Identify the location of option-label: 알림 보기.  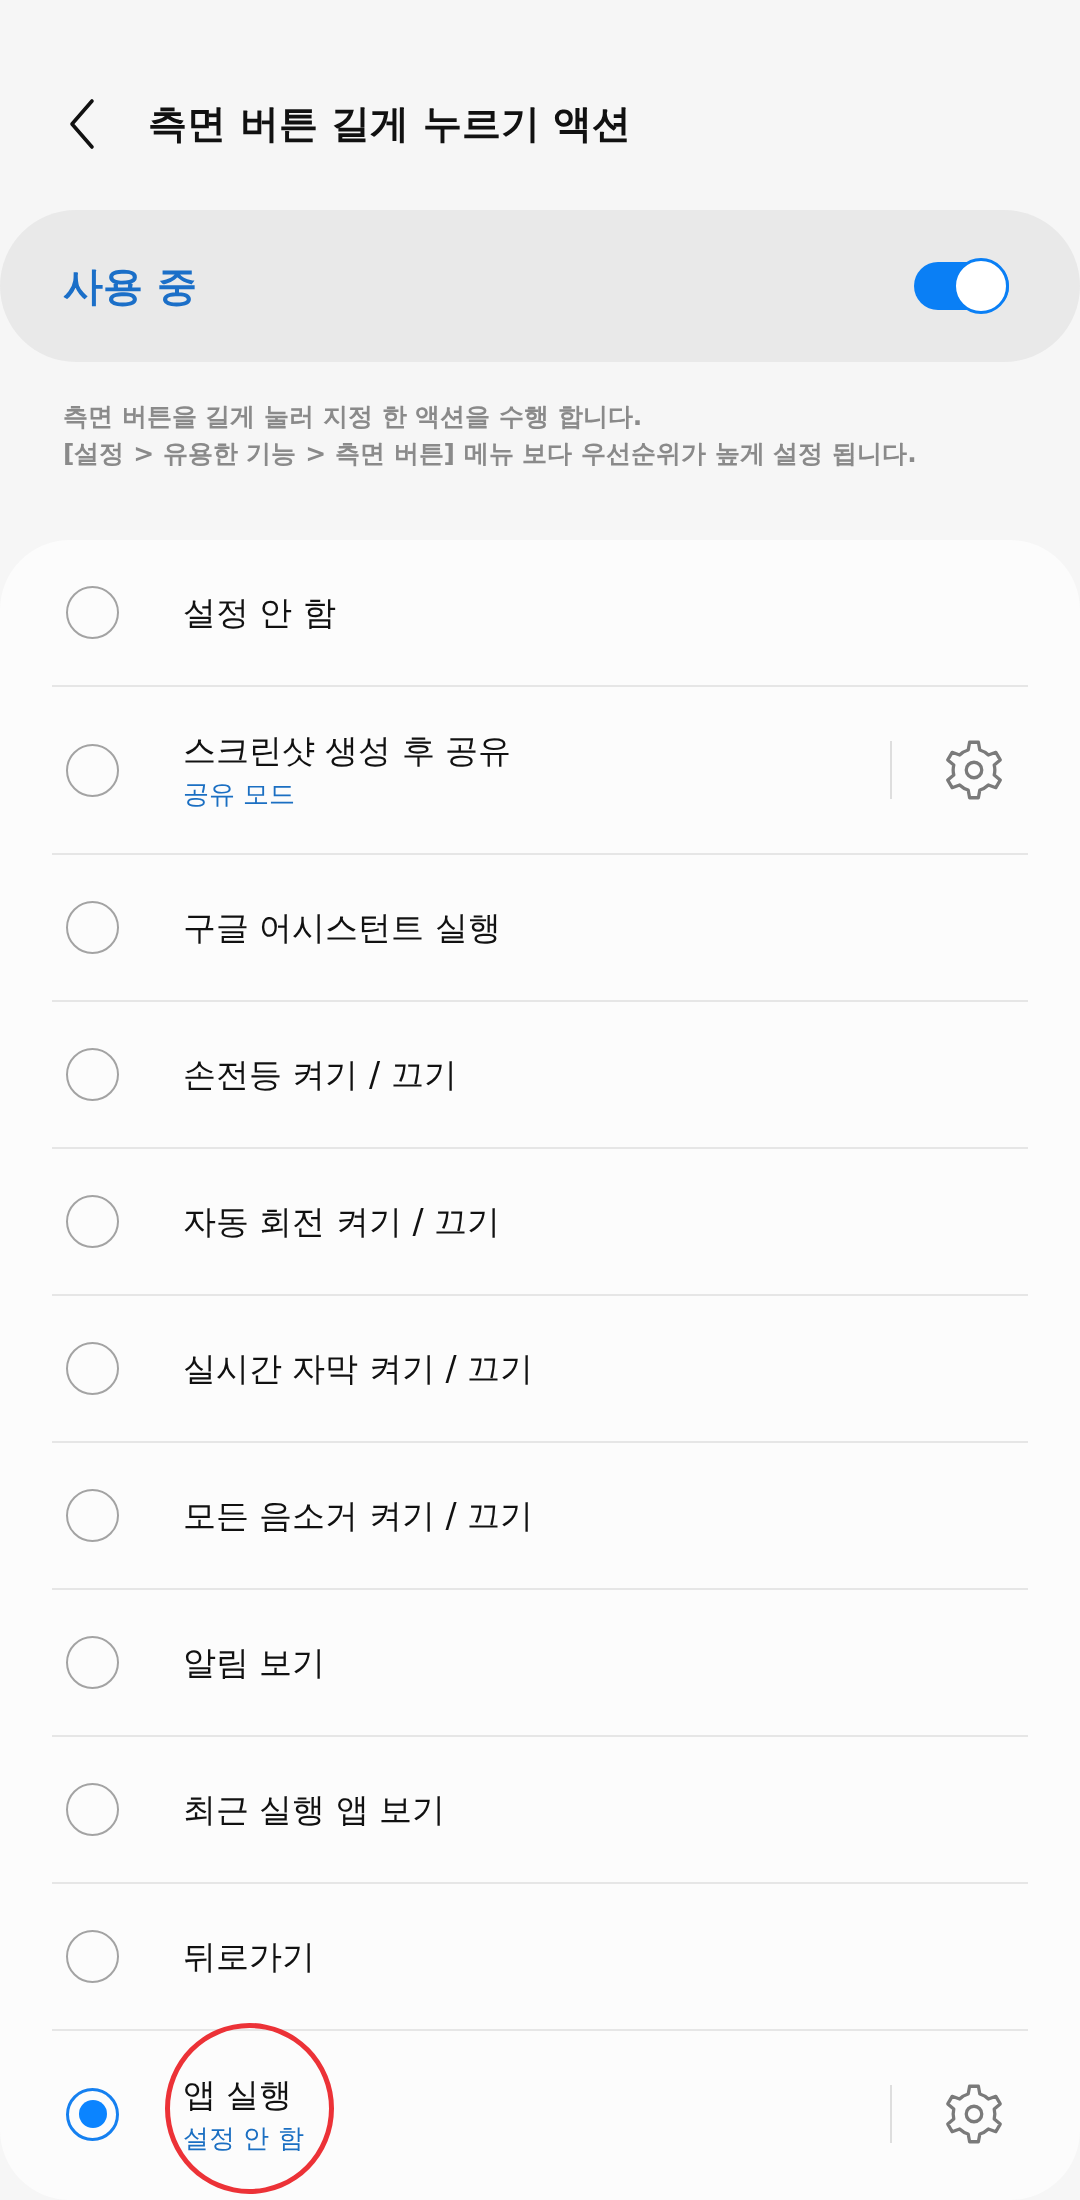
(254, 1662).